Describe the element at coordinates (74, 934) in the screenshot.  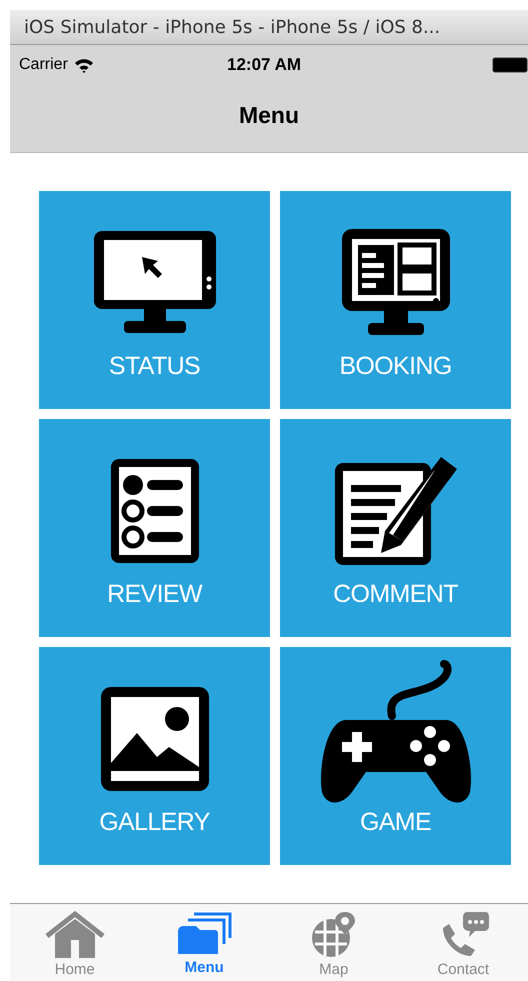
I see `house-icon` at that location.